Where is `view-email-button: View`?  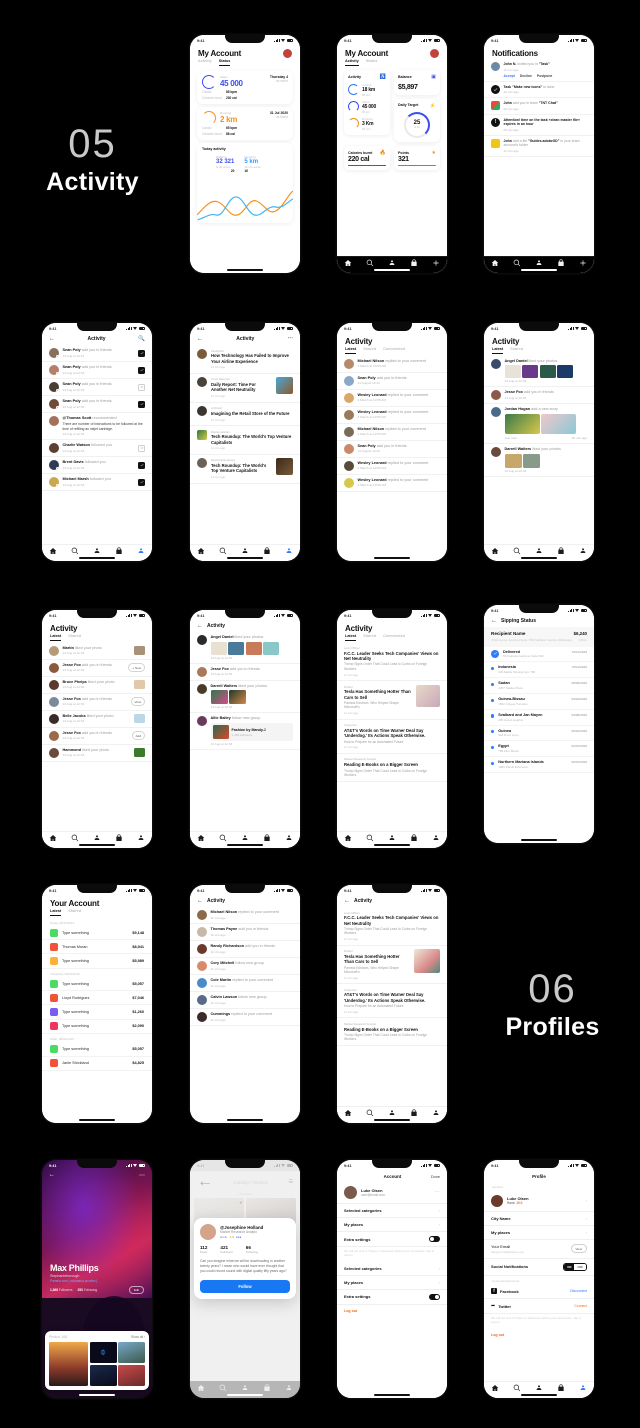 view-email-button: View is located at coordinates (578, 1248).